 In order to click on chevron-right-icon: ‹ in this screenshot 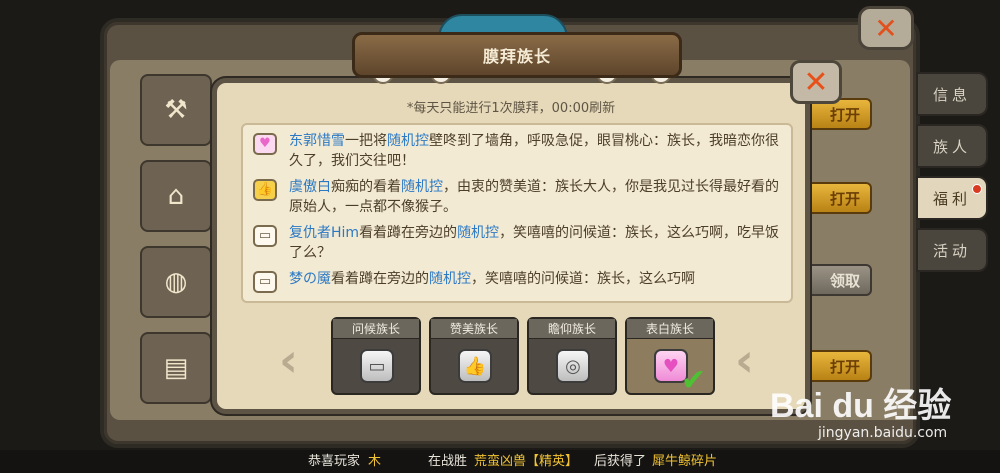, I will do `click(744, 360)`.